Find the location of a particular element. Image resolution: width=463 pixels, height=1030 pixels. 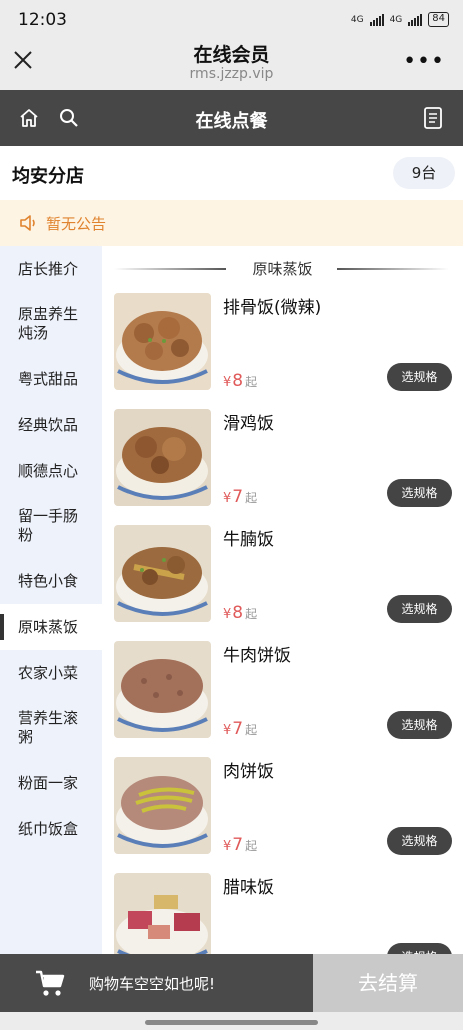

dish-item: 牛腩饭 ¥8 起 选规格 is located at coordinates (282, 583).